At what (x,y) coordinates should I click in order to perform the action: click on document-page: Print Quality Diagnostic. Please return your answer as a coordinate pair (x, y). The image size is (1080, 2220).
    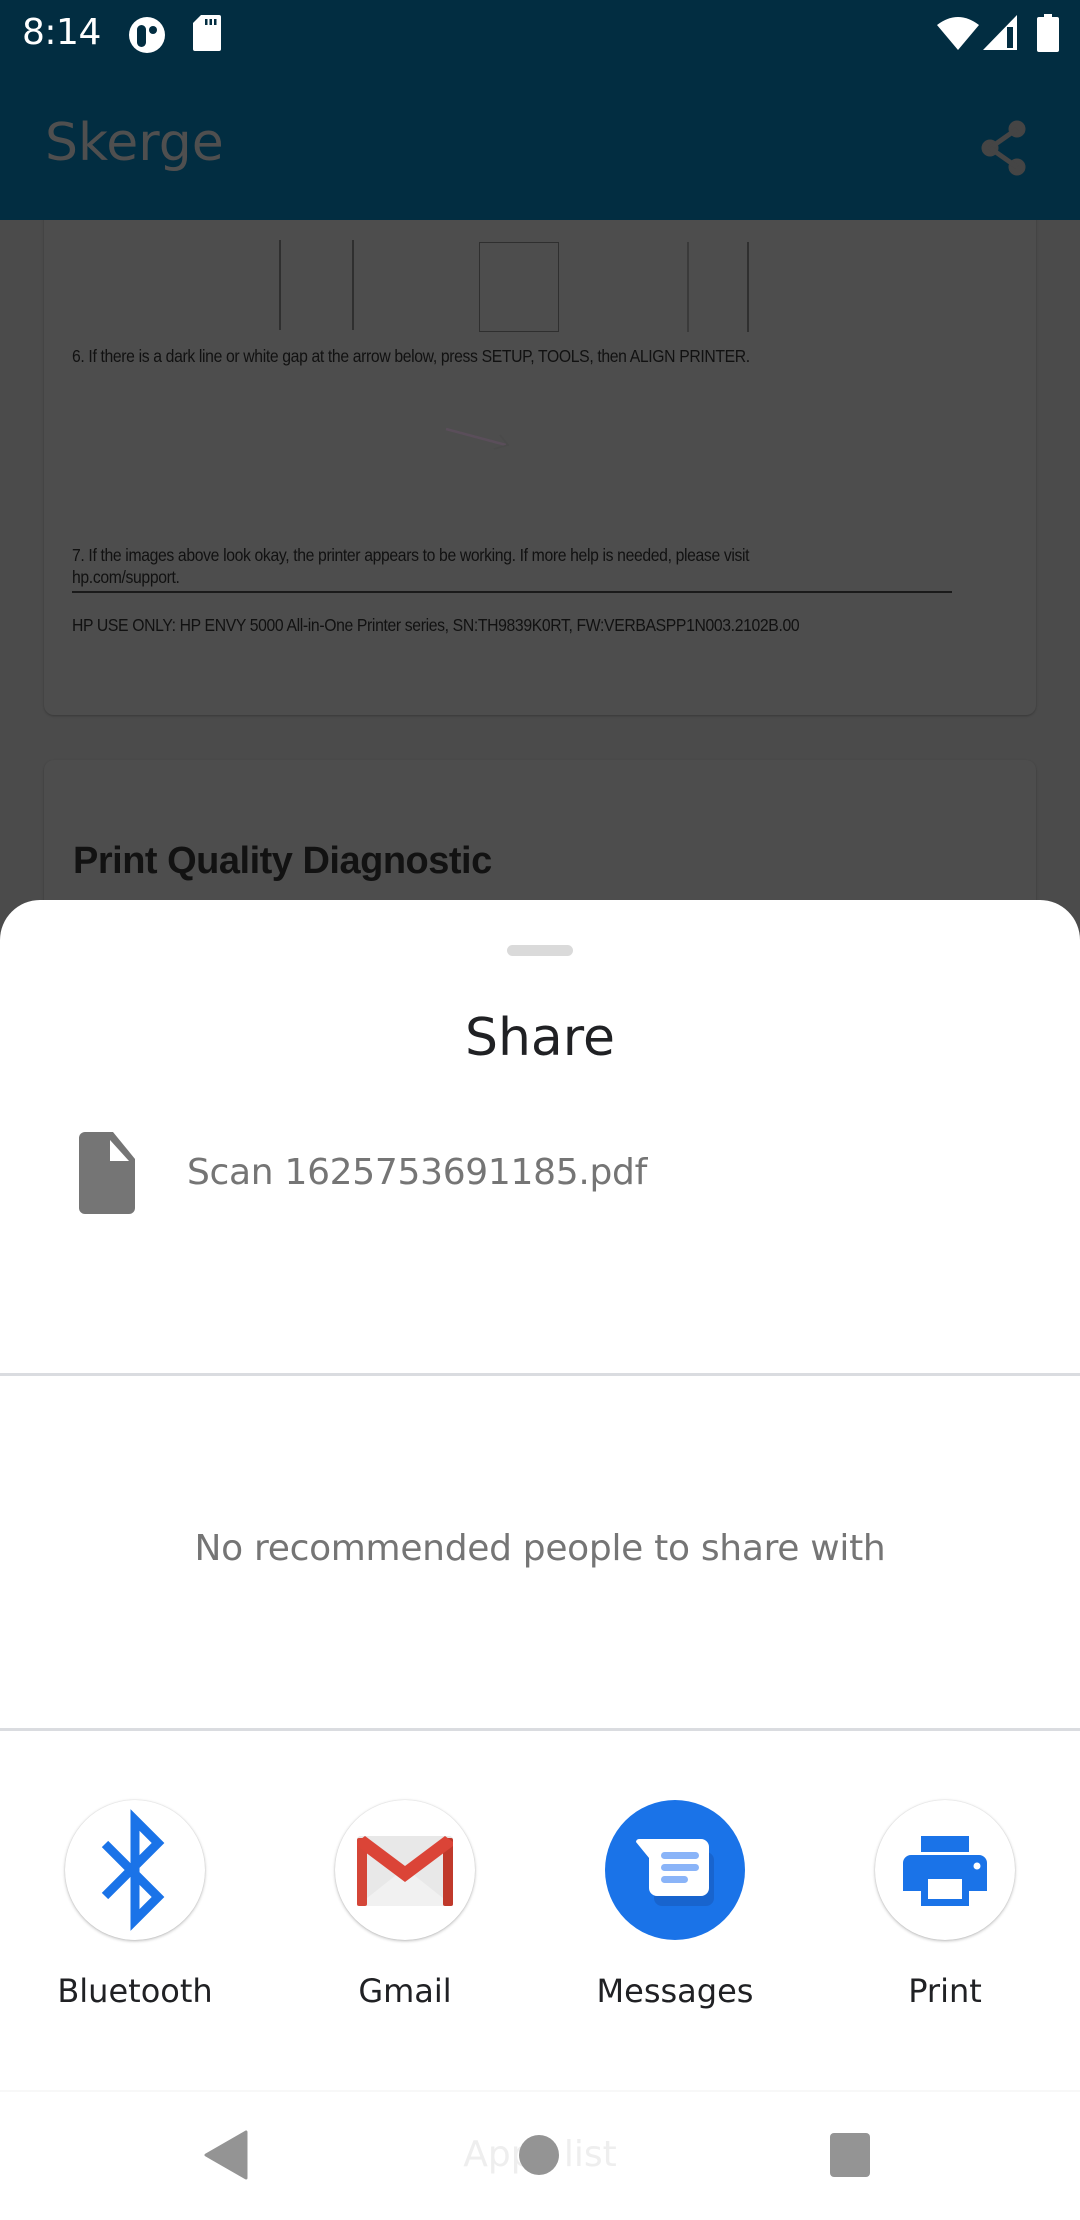
    Looking at the image, I should click on (540, 840).